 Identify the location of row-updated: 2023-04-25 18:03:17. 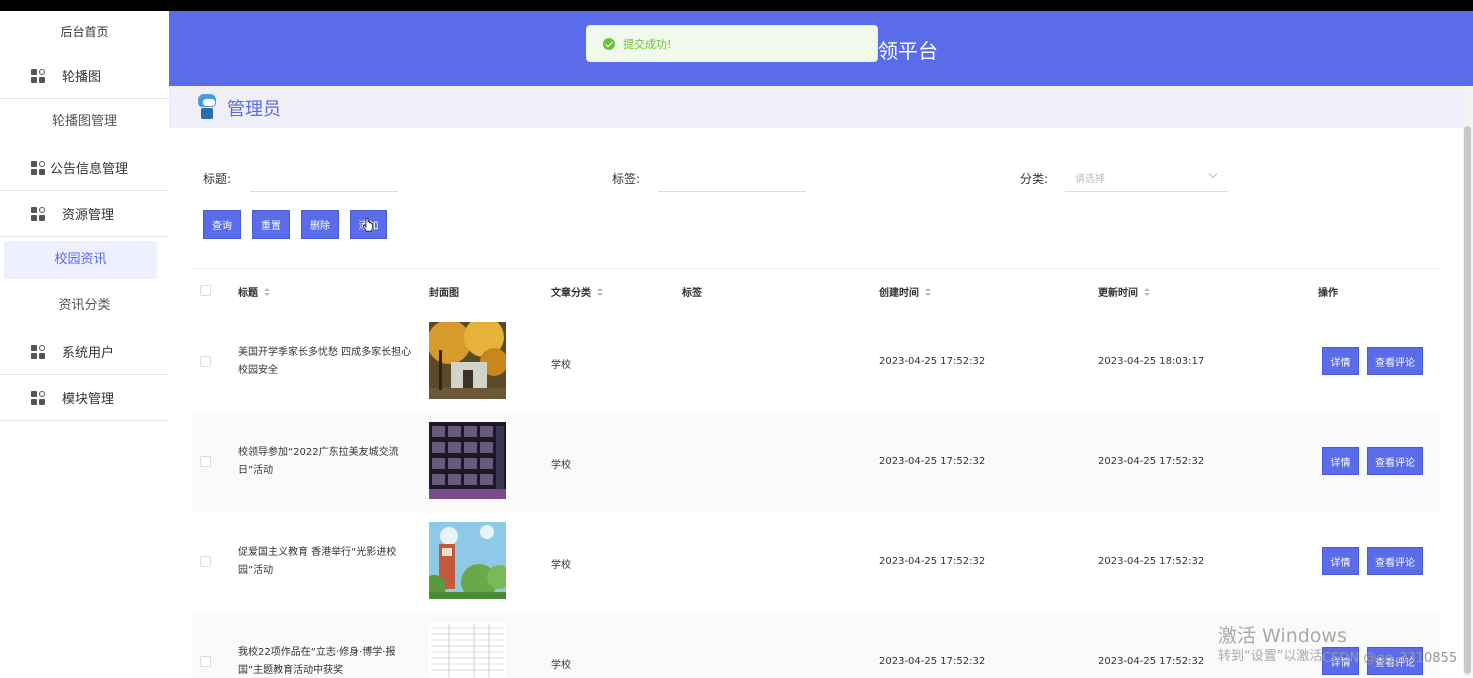
(1151, 361).